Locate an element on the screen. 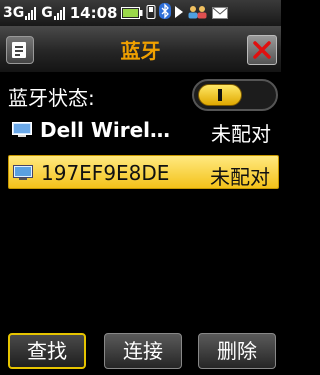 The height and width of the screenshot is (375, 320). toggle-knob is located at coordinates (220, 95).